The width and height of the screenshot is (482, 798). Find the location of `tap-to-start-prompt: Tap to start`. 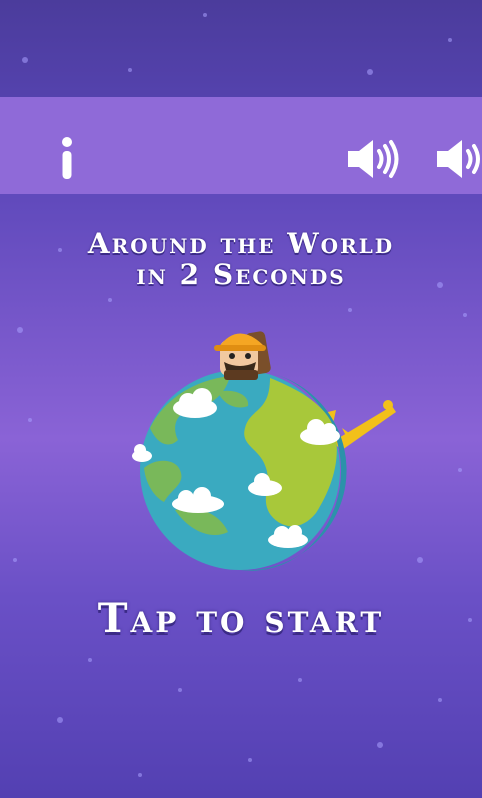

tap-to-start-prompt: Tap to start is located at coordinates (241, 618).